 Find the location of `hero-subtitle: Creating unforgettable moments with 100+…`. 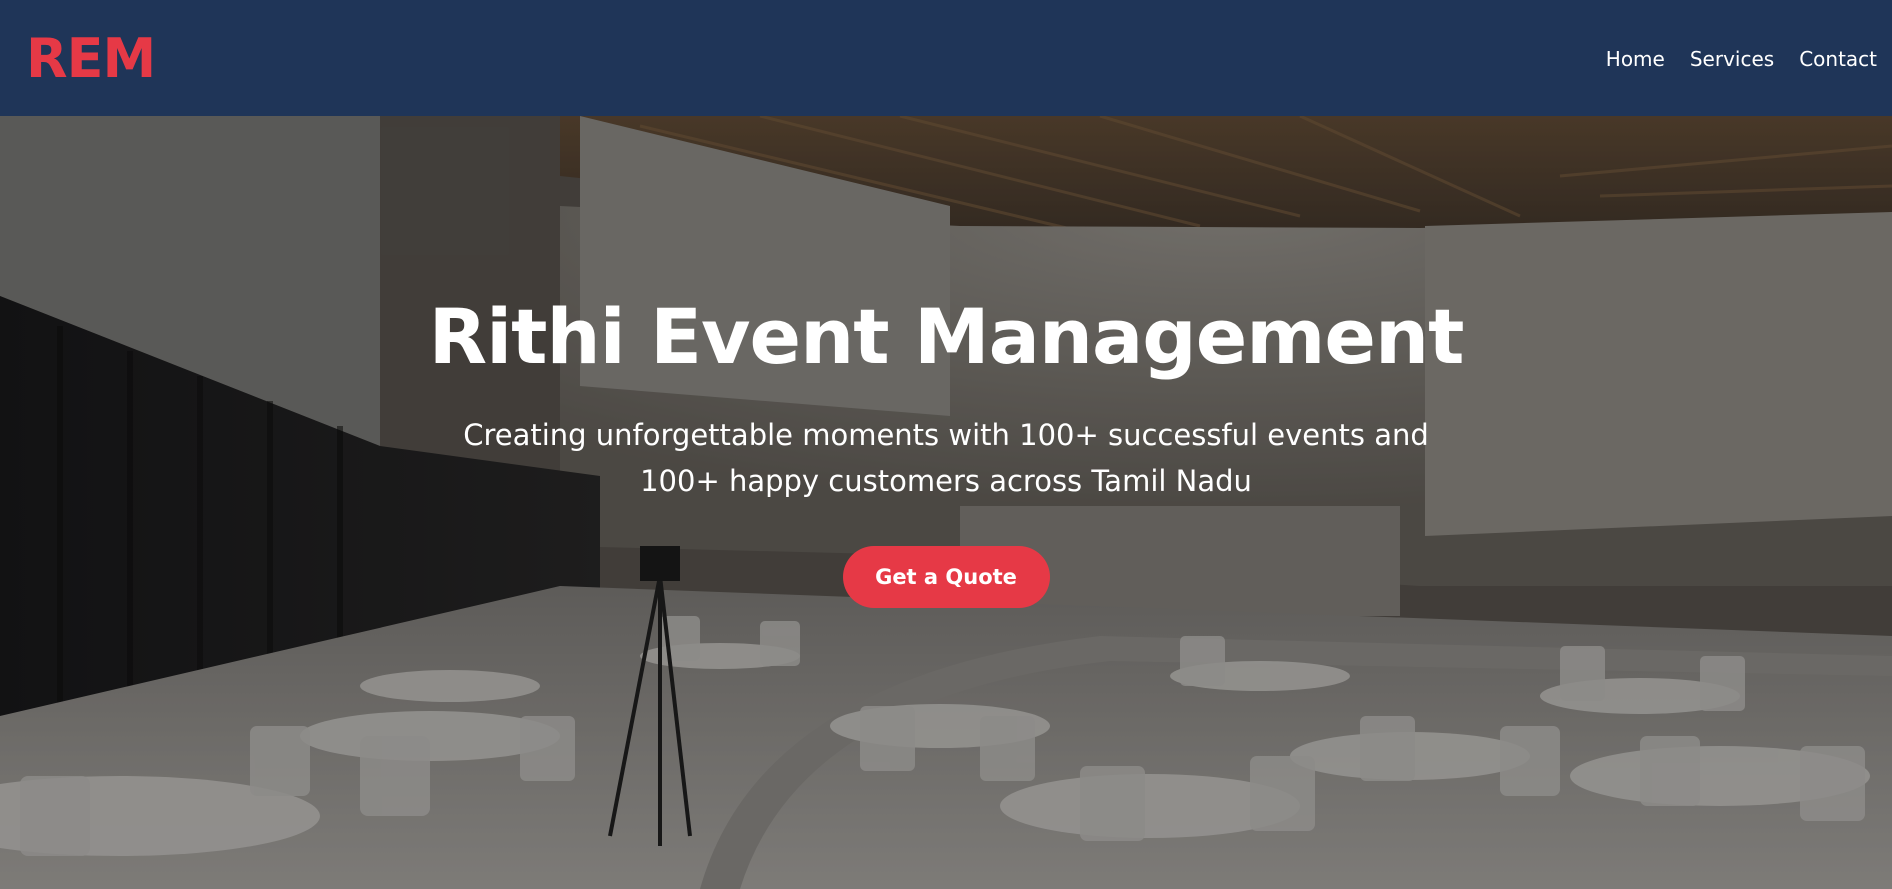

hero-subtitle: Creating unforgettable moments with 100+… is located at coordinates (946, 458).